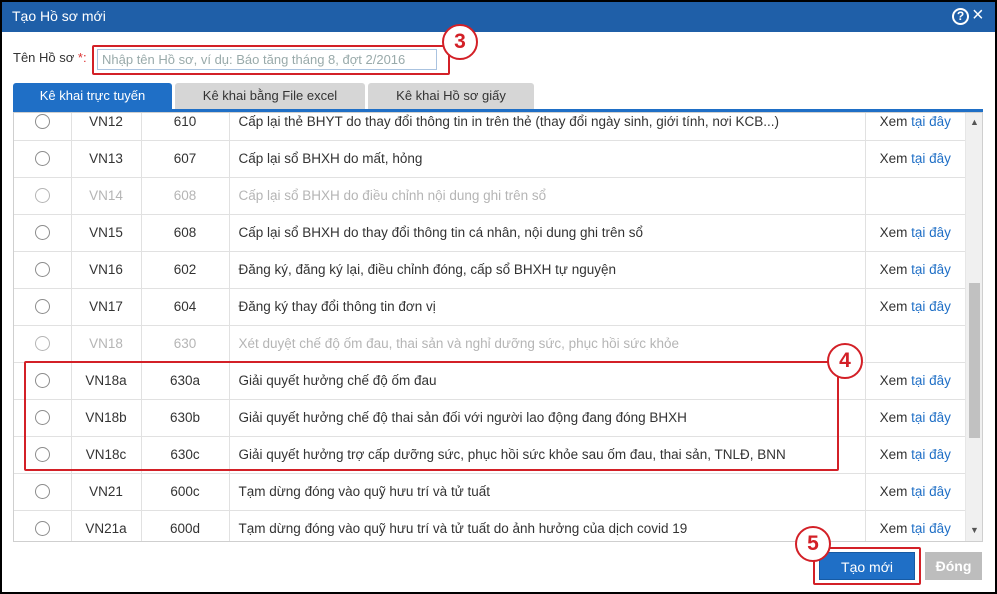  Describe the element at coordinates (106, 344) in the screenshot. I see `row-code: VN18` at that location.